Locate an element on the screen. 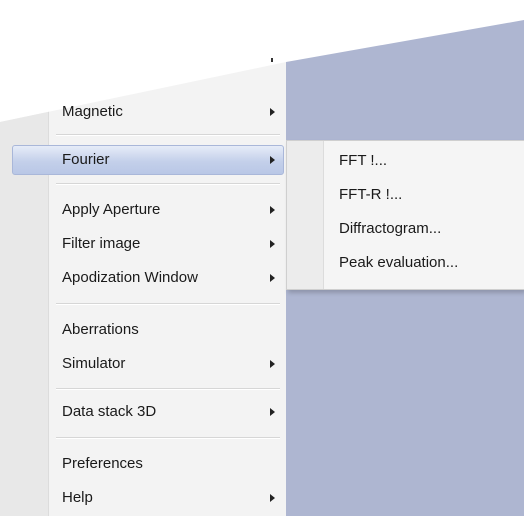 This screenshot has width=524, height=516. submenu-icon-gutter is located at coordinates (305, 215).